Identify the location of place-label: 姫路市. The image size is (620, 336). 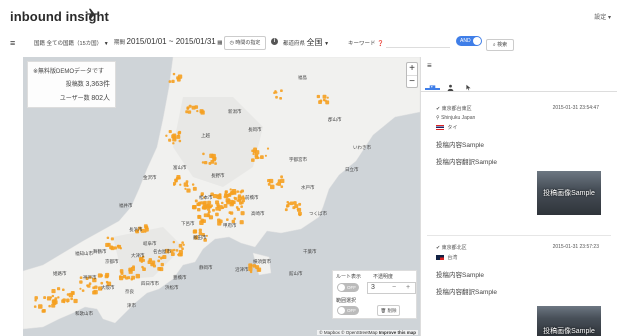
(60, 273).